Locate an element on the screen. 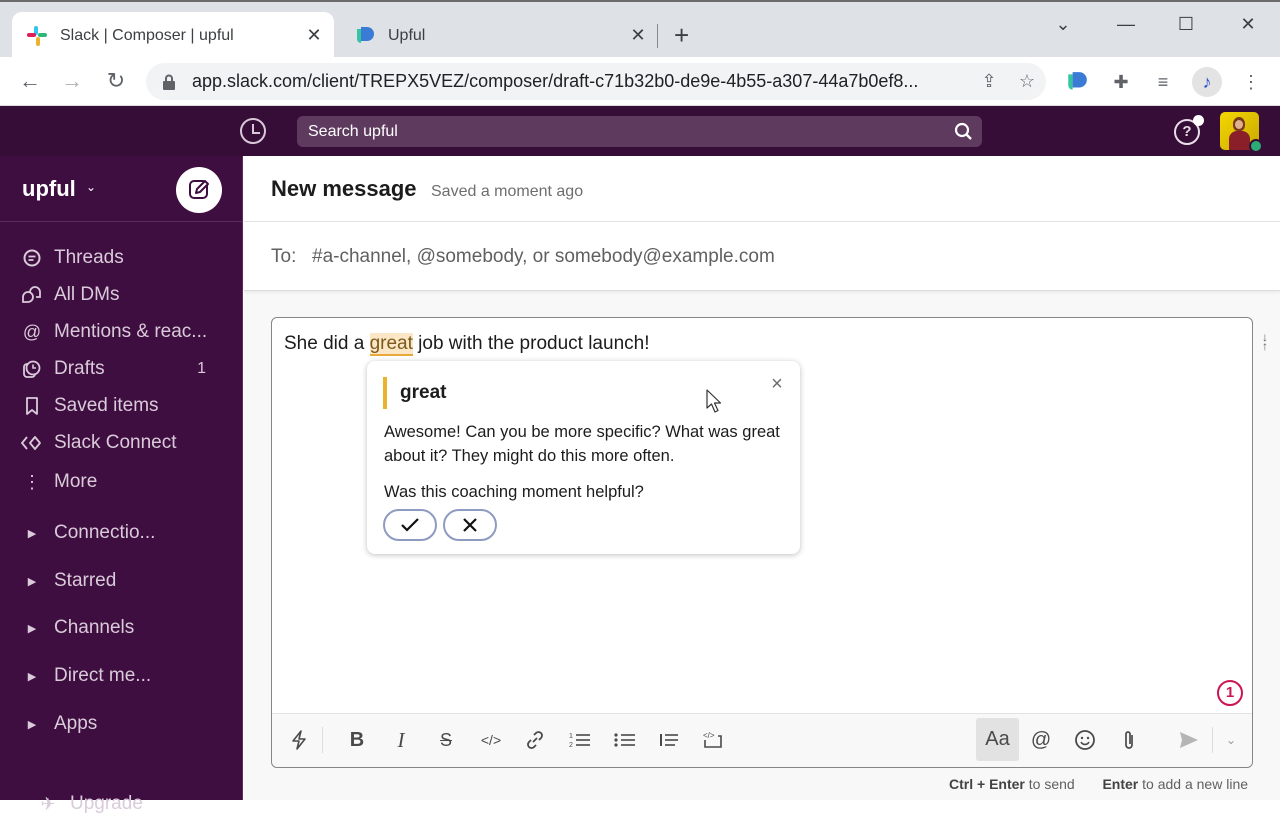 This screenshot has width=1280, height=822. sidebar-section-apps: ▶ Apps is located at coordinates (121, 724).